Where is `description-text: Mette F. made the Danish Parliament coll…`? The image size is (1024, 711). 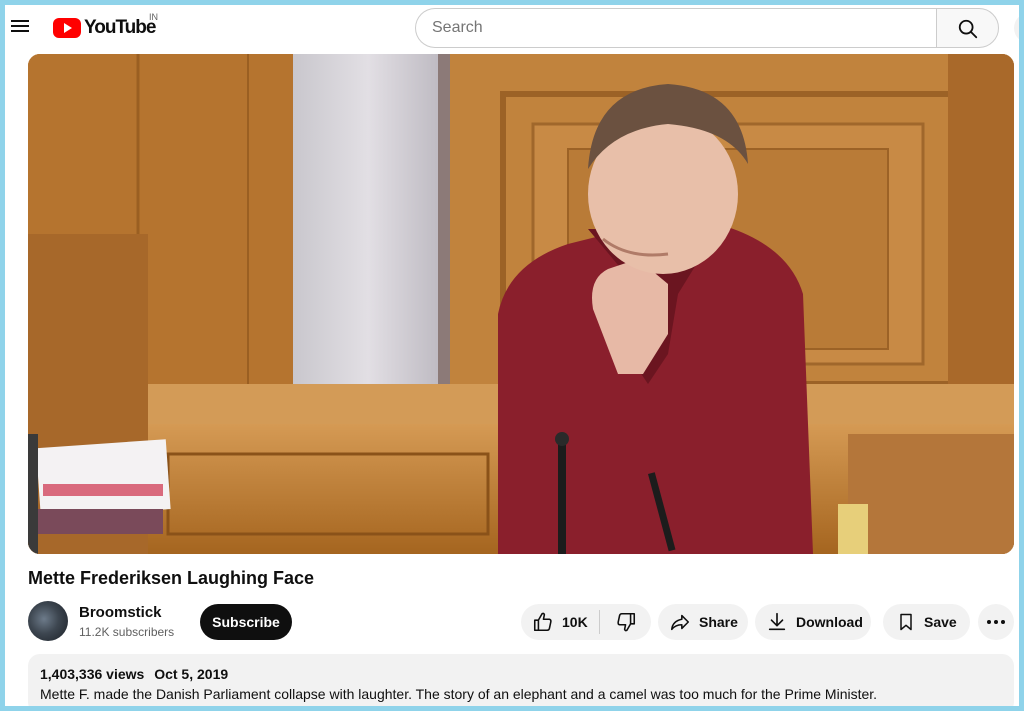
description-text: Mette F. made the Danish Parliament coll… is located at coordinates (459, 694).